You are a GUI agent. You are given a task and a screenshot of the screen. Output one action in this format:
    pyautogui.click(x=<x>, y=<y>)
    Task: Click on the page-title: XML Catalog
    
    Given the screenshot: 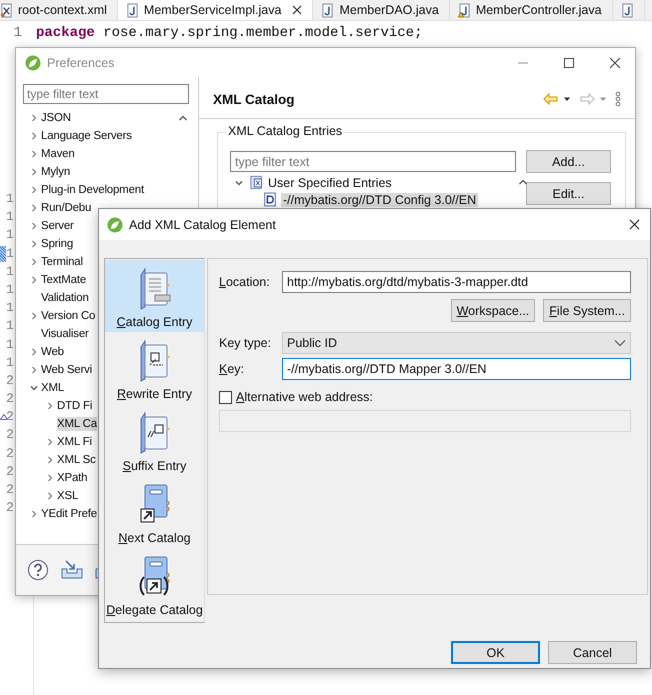 What is the action you would take?
    pyautogui.click(x=254, y=99)
    